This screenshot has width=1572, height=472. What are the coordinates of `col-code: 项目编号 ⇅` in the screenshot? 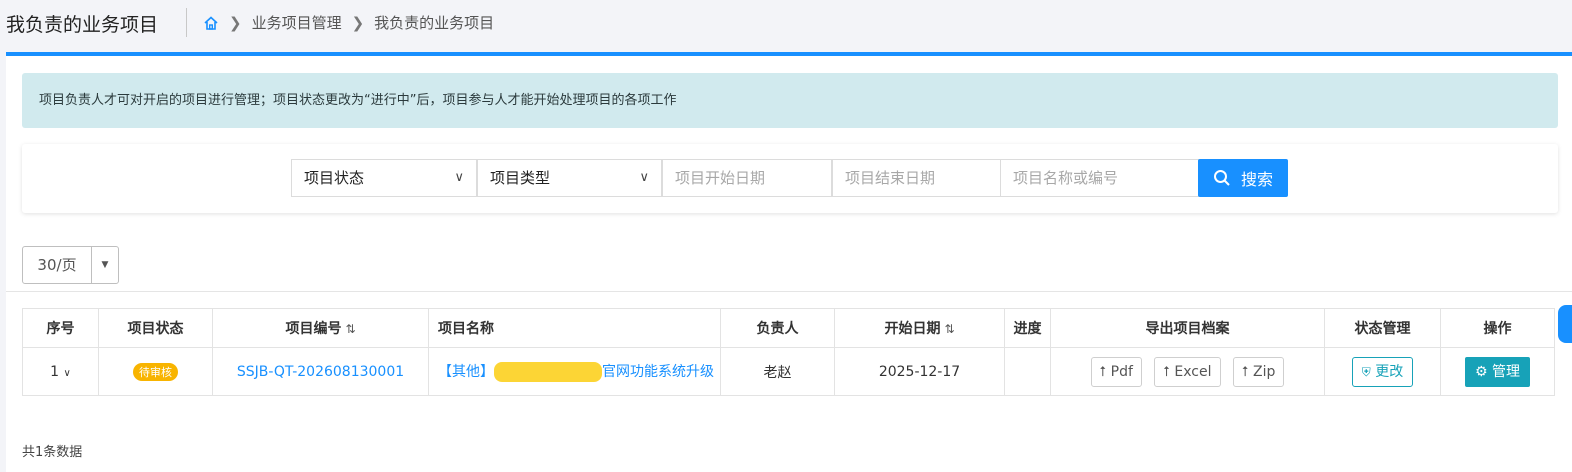 It's located at (320, 328).